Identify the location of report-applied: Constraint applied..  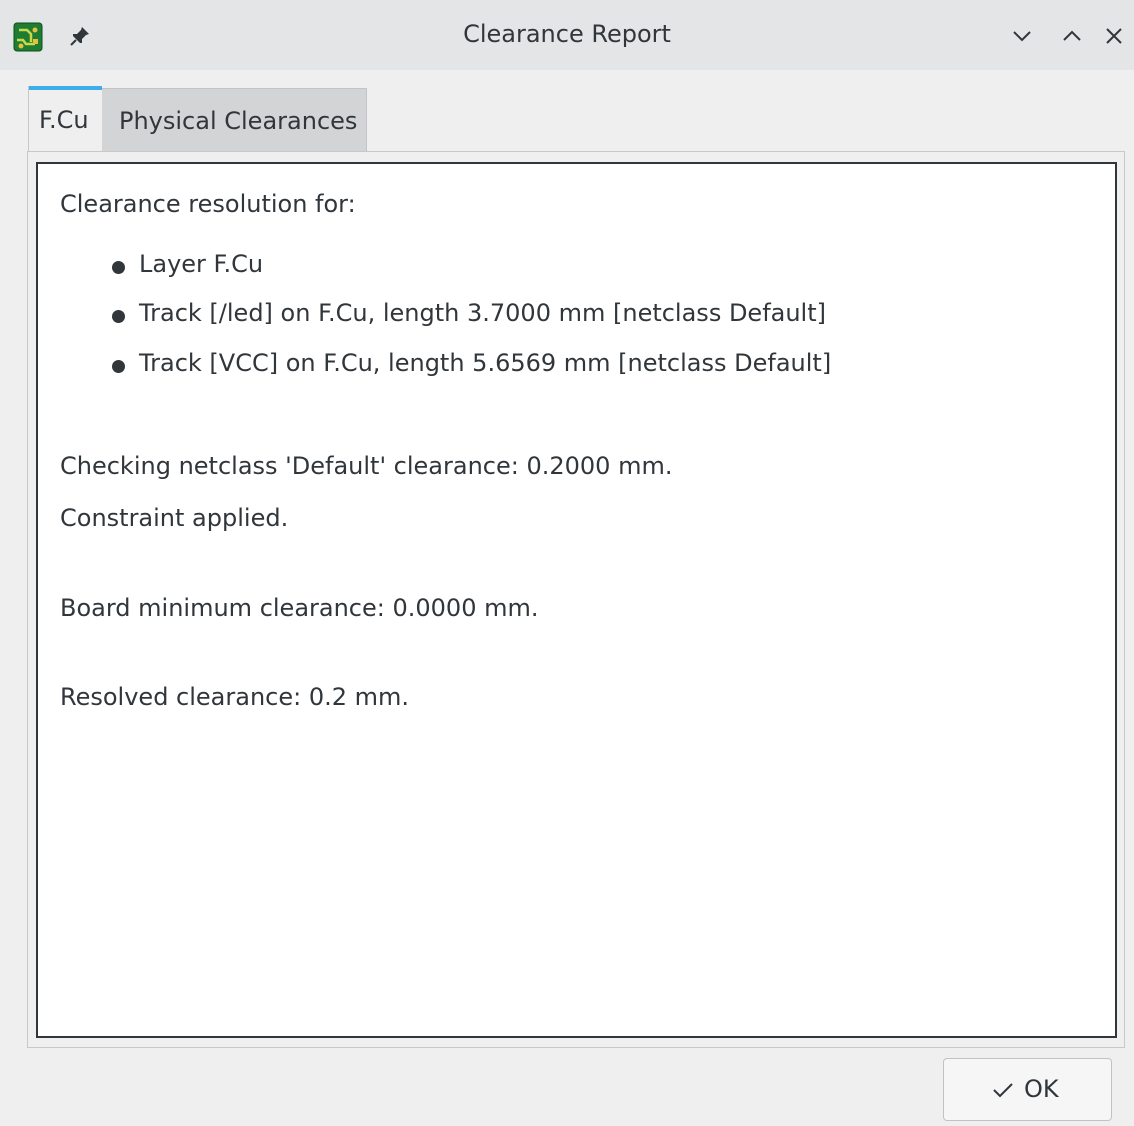
(174, 518).